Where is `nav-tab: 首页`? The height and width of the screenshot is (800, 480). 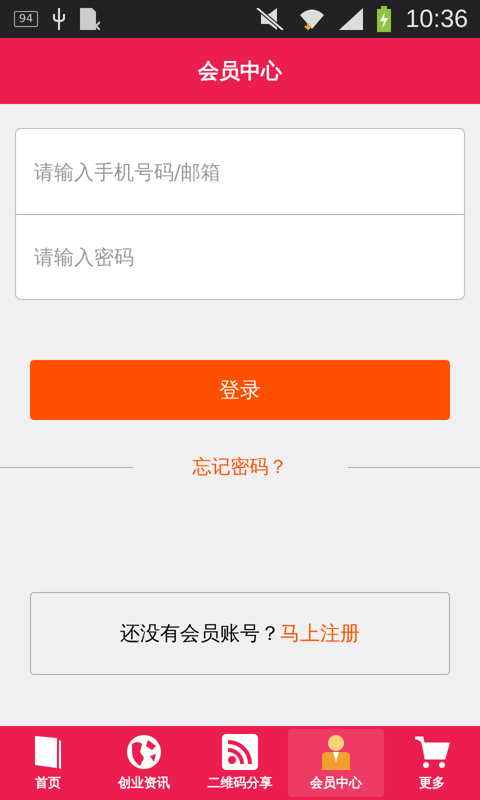
nav-tab: 首页 is located at coordinates (48, 763).